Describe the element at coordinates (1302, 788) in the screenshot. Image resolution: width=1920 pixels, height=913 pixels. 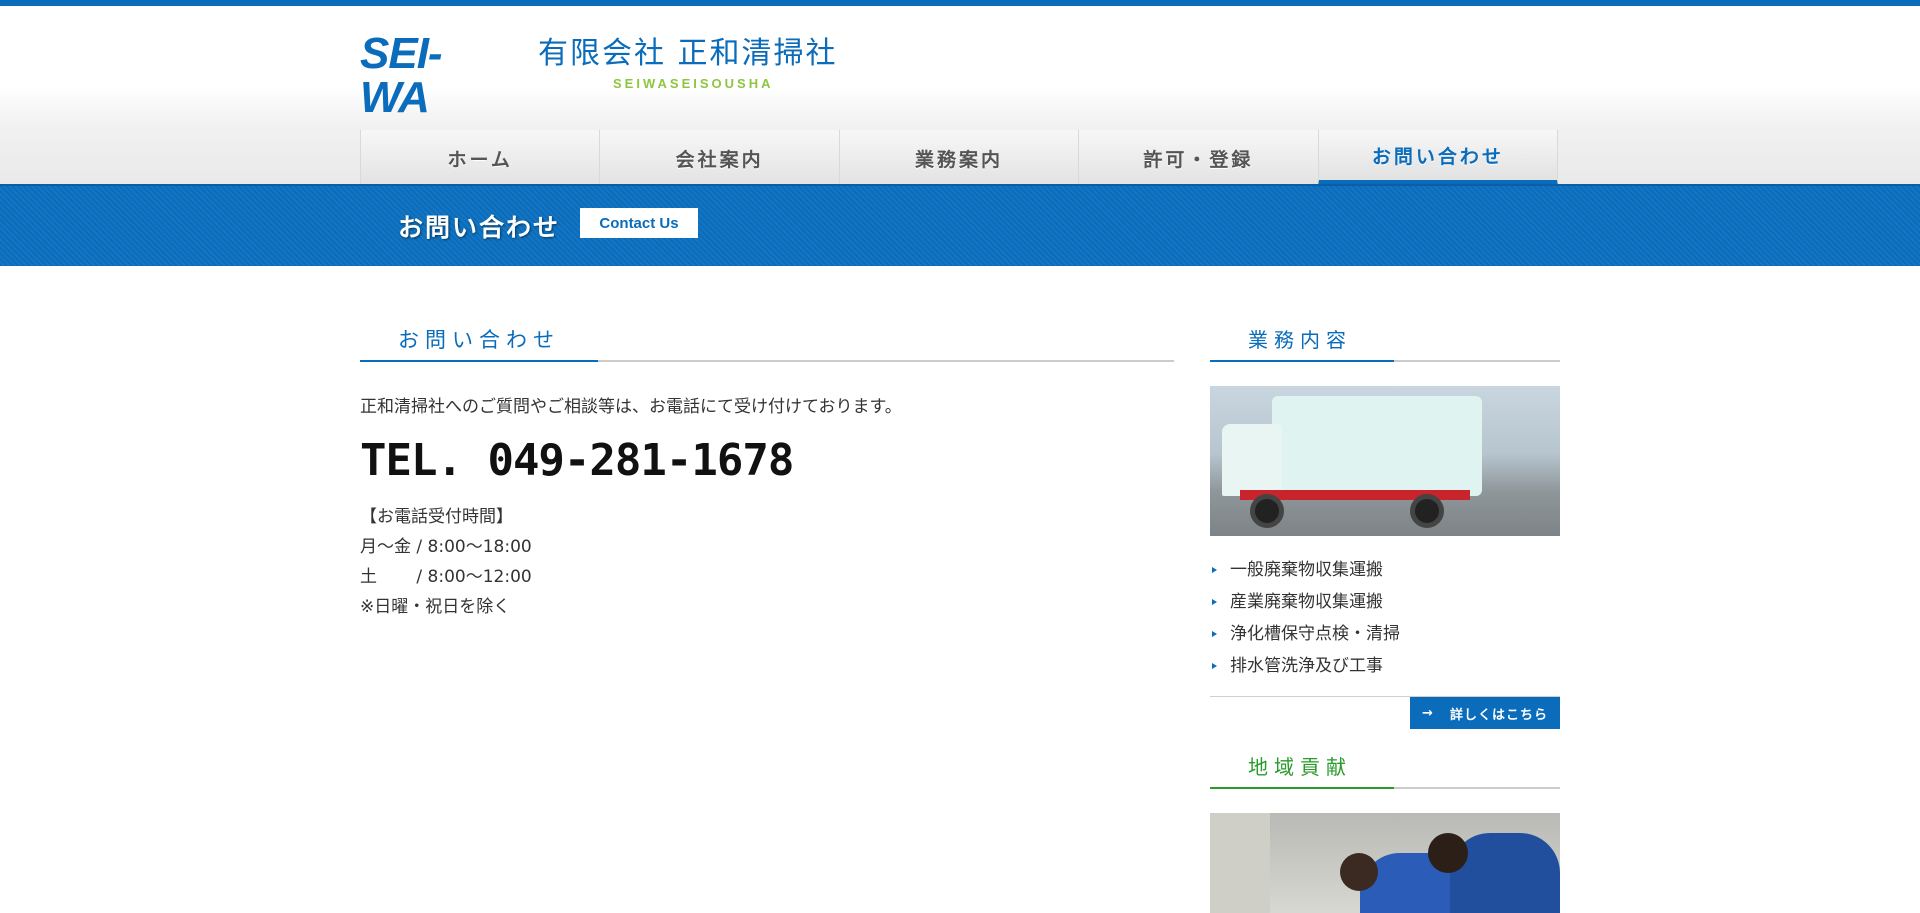
I see `community-underline` at that location.